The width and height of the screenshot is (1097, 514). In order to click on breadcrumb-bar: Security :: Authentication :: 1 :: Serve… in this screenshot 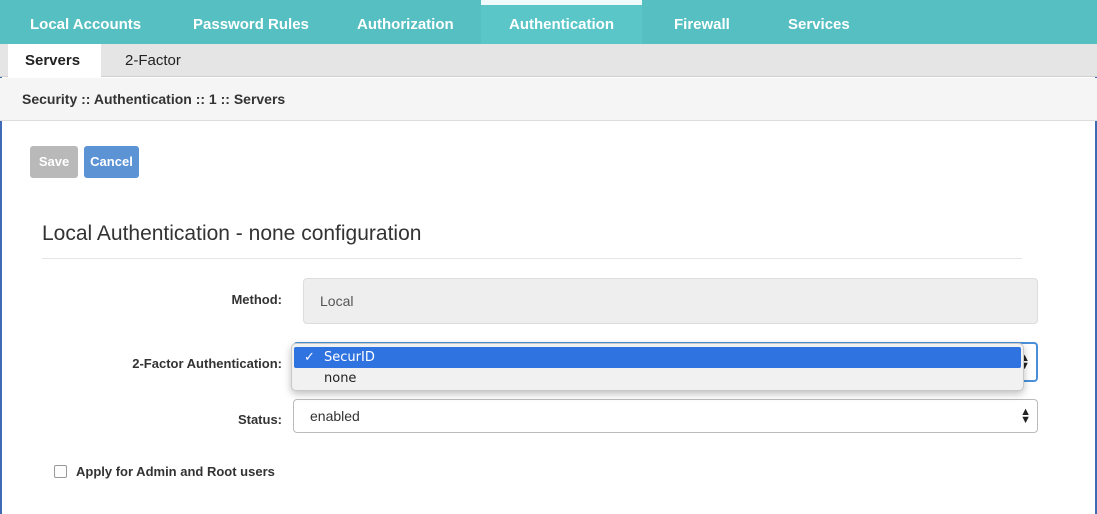, I will do `click(548, 99)`.